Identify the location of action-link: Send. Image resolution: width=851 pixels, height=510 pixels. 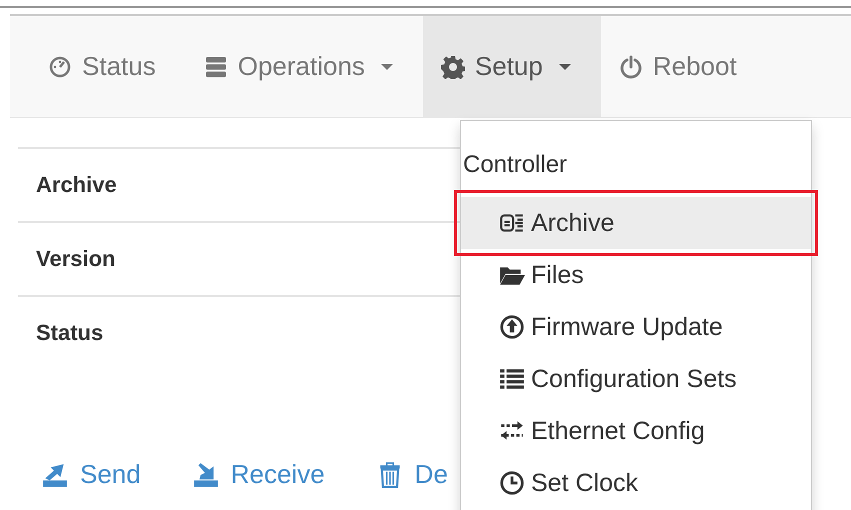
(91, 474).